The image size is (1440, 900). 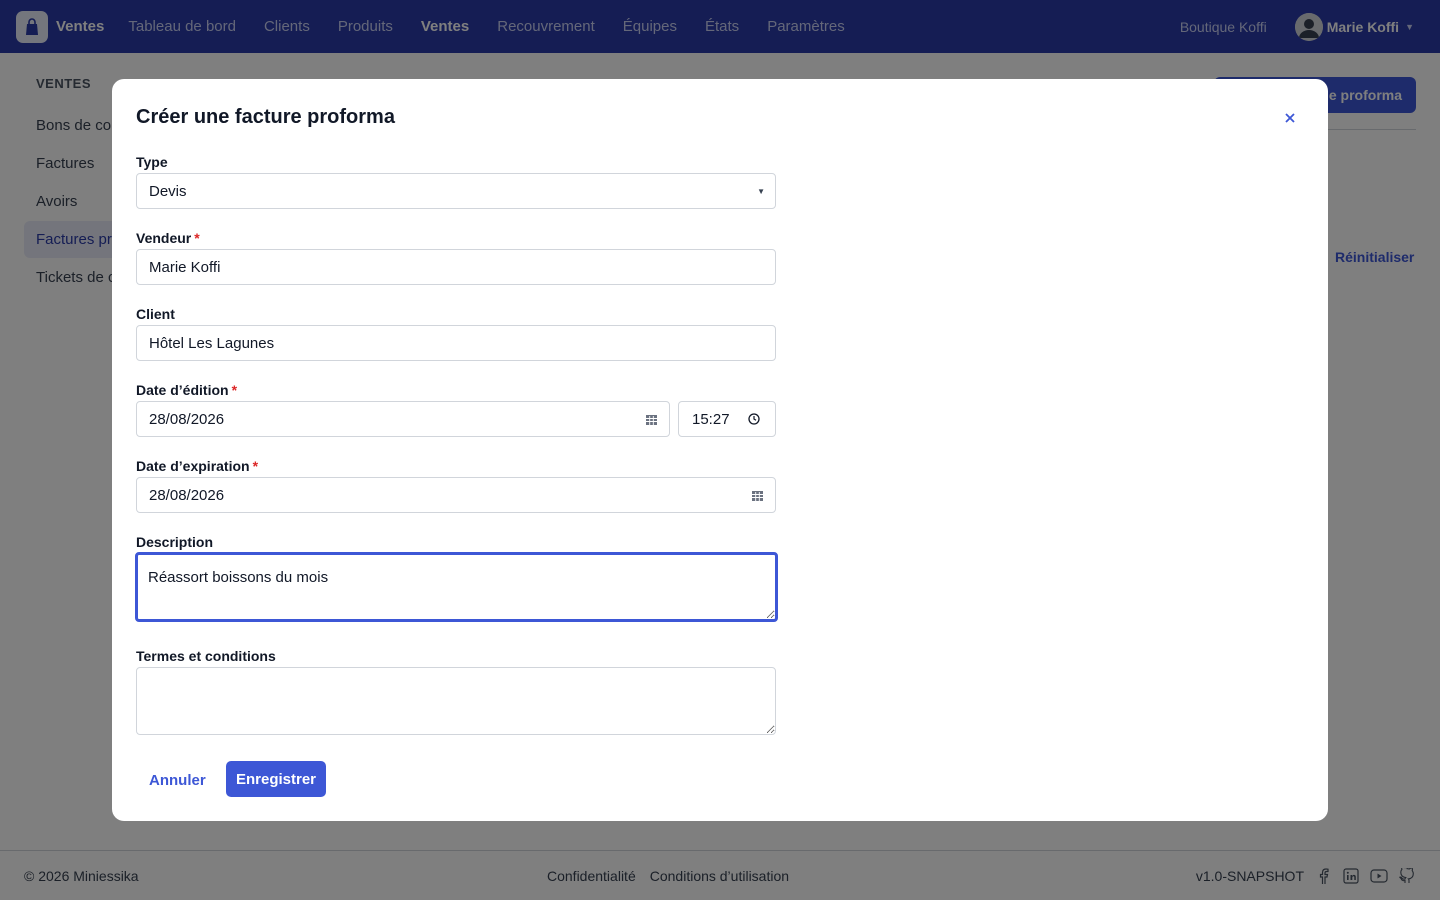 What do you see at coordinates (456, 701) in the screenshot?
I see `terms-textarea` at bounding box center [456, 701].